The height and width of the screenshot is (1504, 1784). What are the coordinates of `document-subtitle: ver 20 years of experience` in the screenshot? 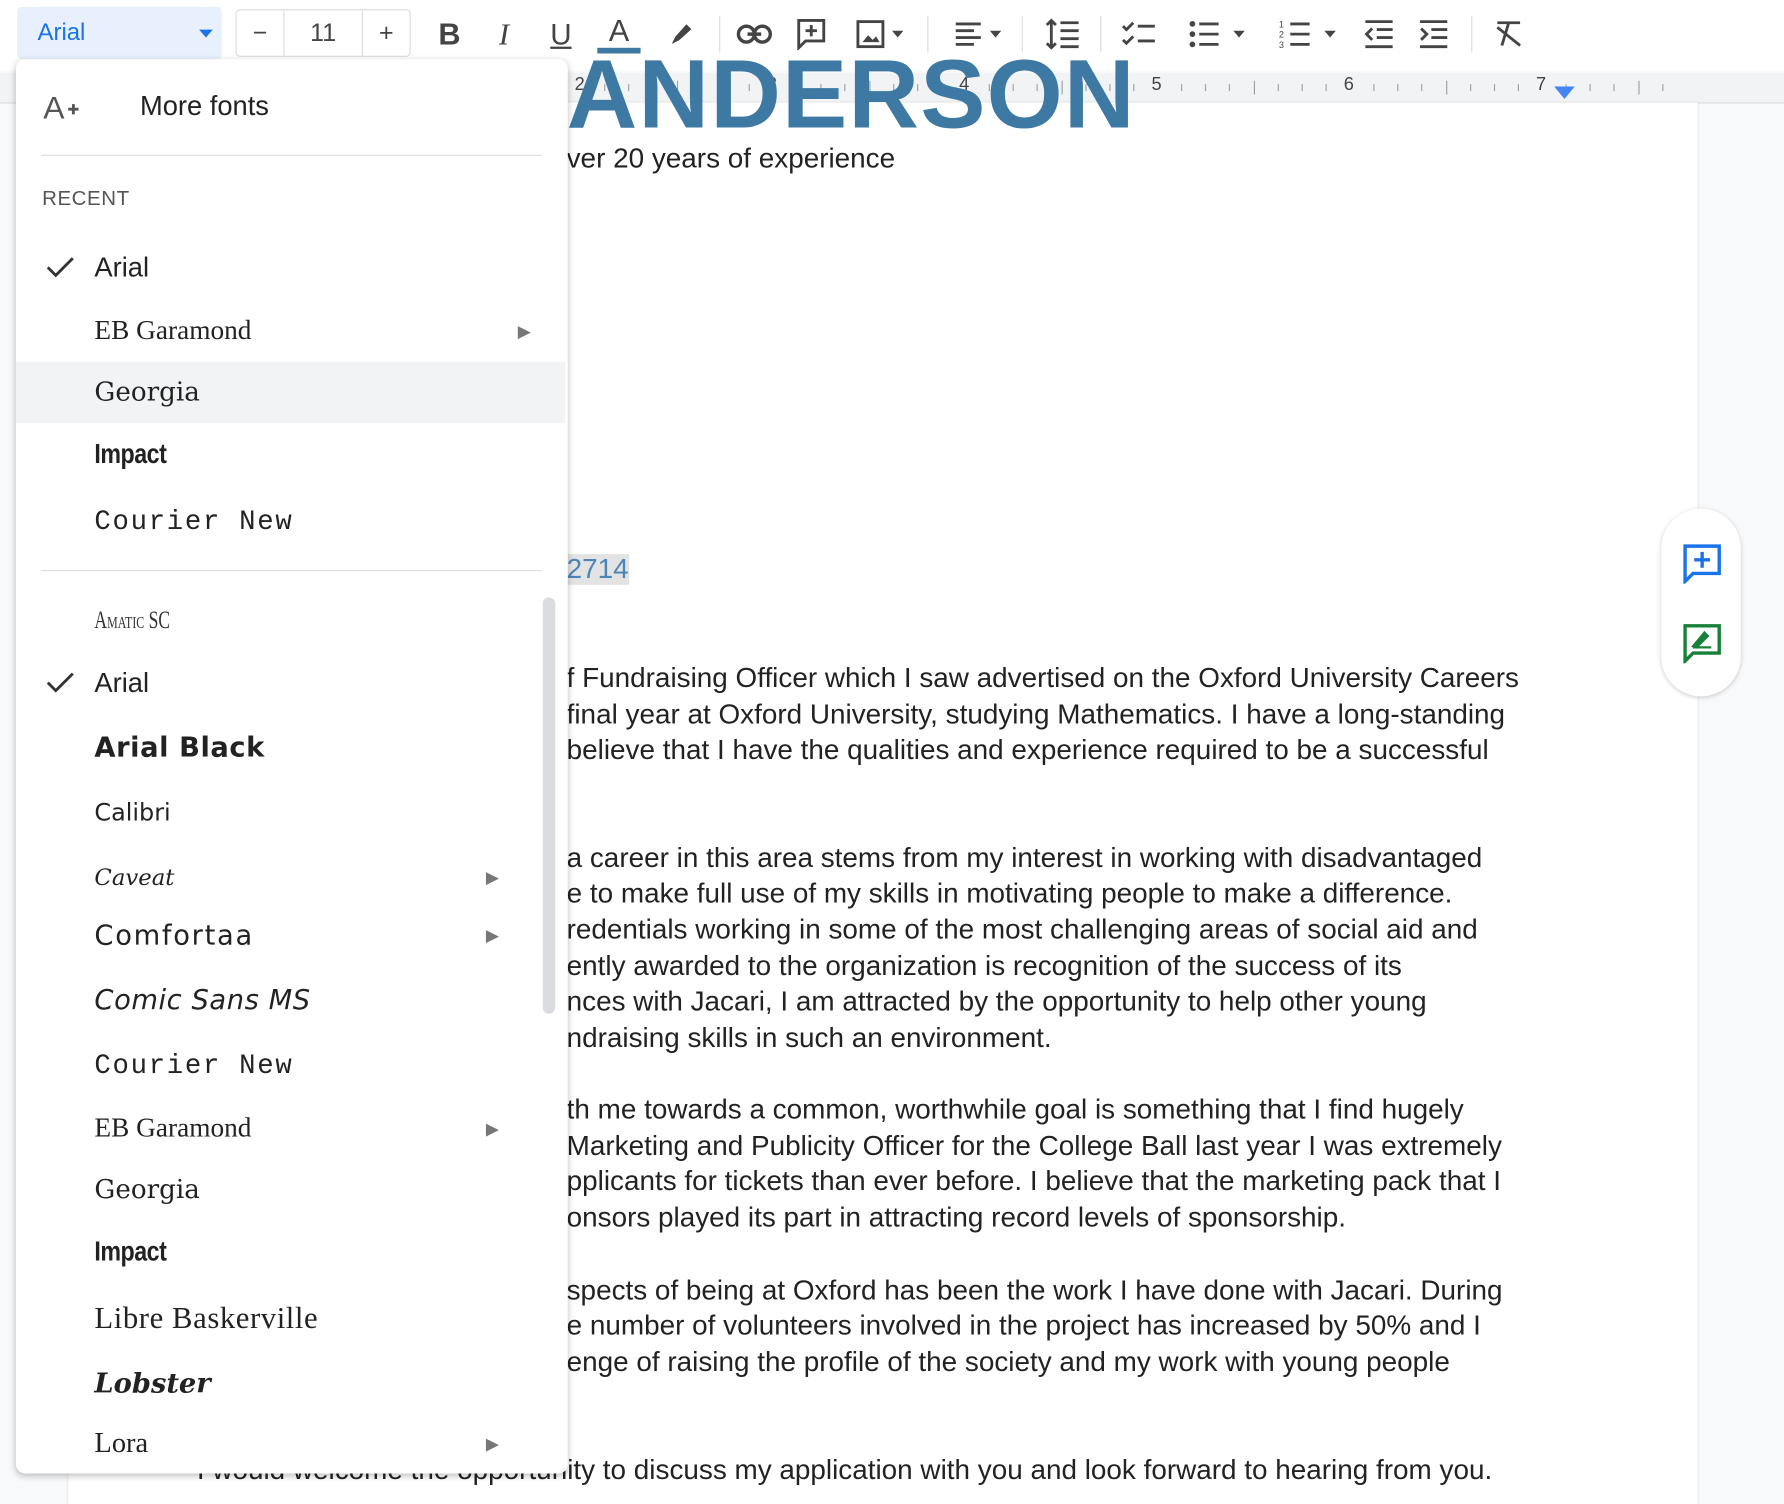 It's located at (731, 159).